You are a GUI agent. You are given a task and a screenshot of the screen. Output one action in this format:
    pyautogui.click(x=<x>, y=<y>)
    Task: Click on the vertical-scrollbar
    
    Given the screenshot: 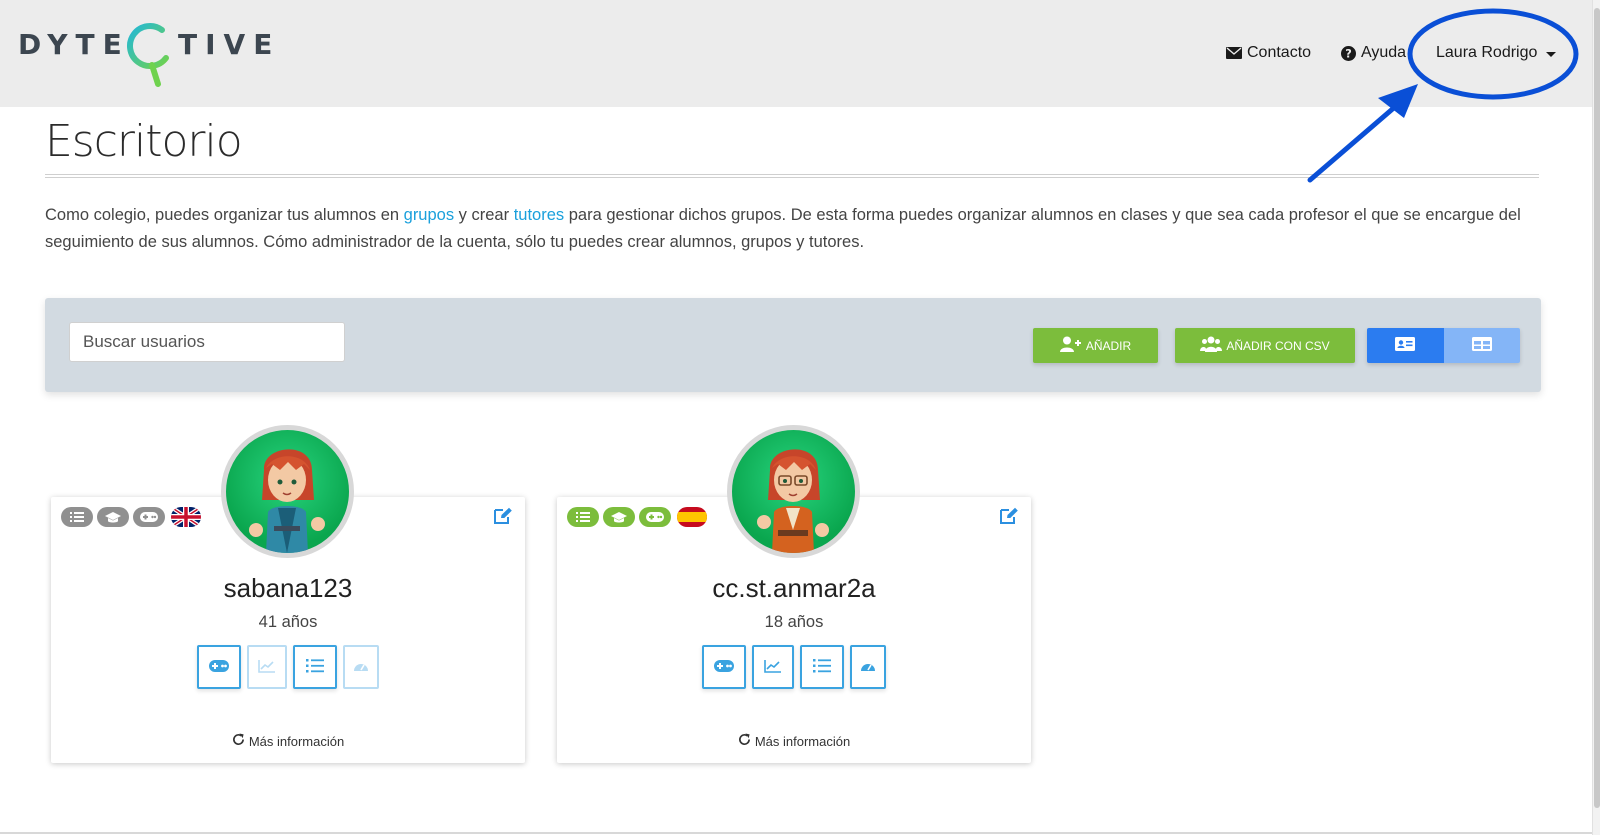 What is the action you would take?
    pyautogui.click(x=1596, y=417)
    